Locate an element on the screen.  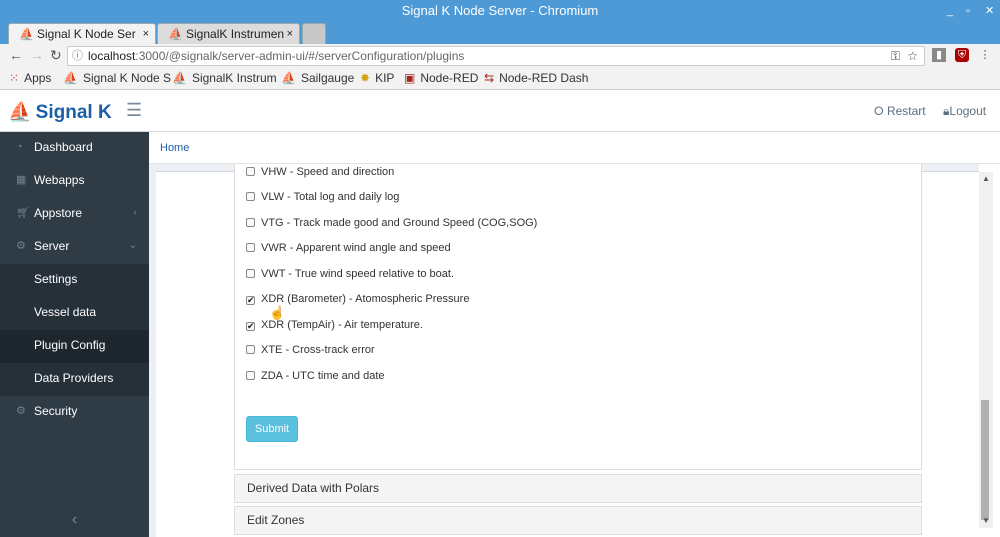
submit-button: Submit is located at coordinates (272, 429).